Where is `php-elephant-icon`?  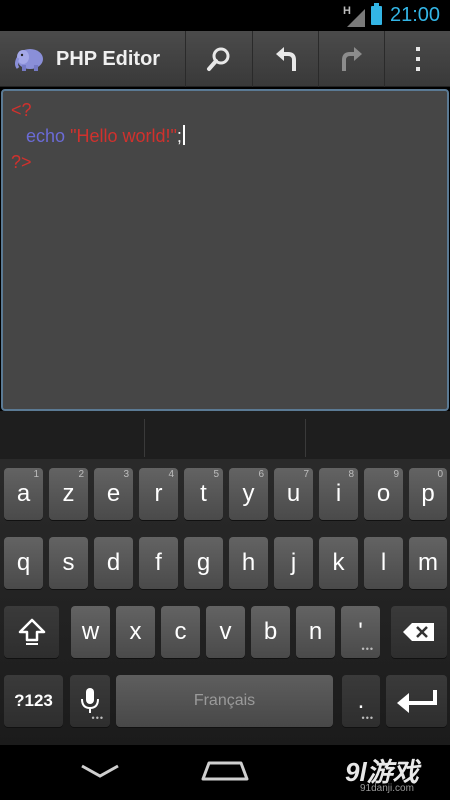 php-elephant-icon is located at coordinates (29, 59).